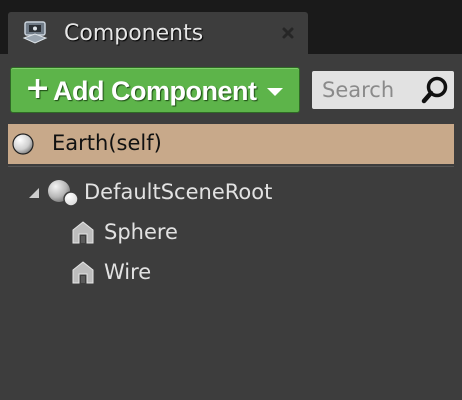 This screenshot has width=462, height=400. Describe the element at coordinates (260, 232) in the screenshot. I see `tree-item-sphere: Sphere` at that location.